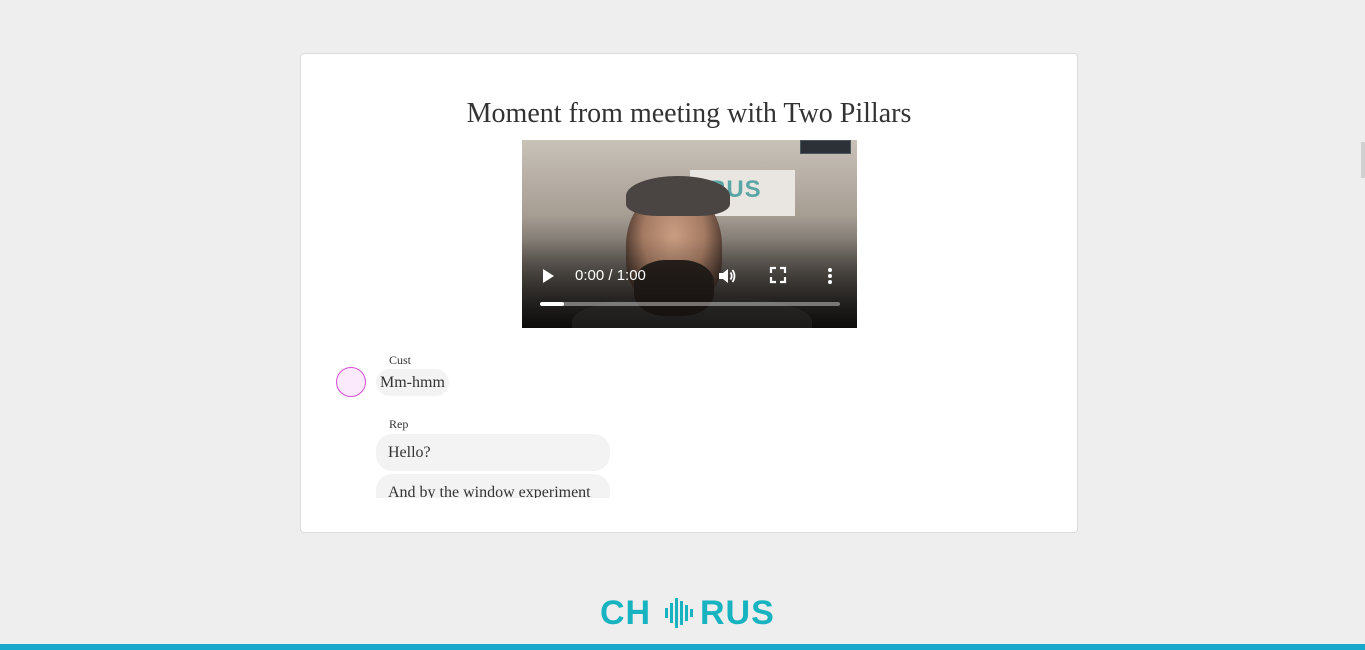 This screenshot has width=1365, height=650. What do you see at coordinates (493, 486) in the screenshot?
I see `message-bubble: And by the window experiment` at bounding box center [493, 486].